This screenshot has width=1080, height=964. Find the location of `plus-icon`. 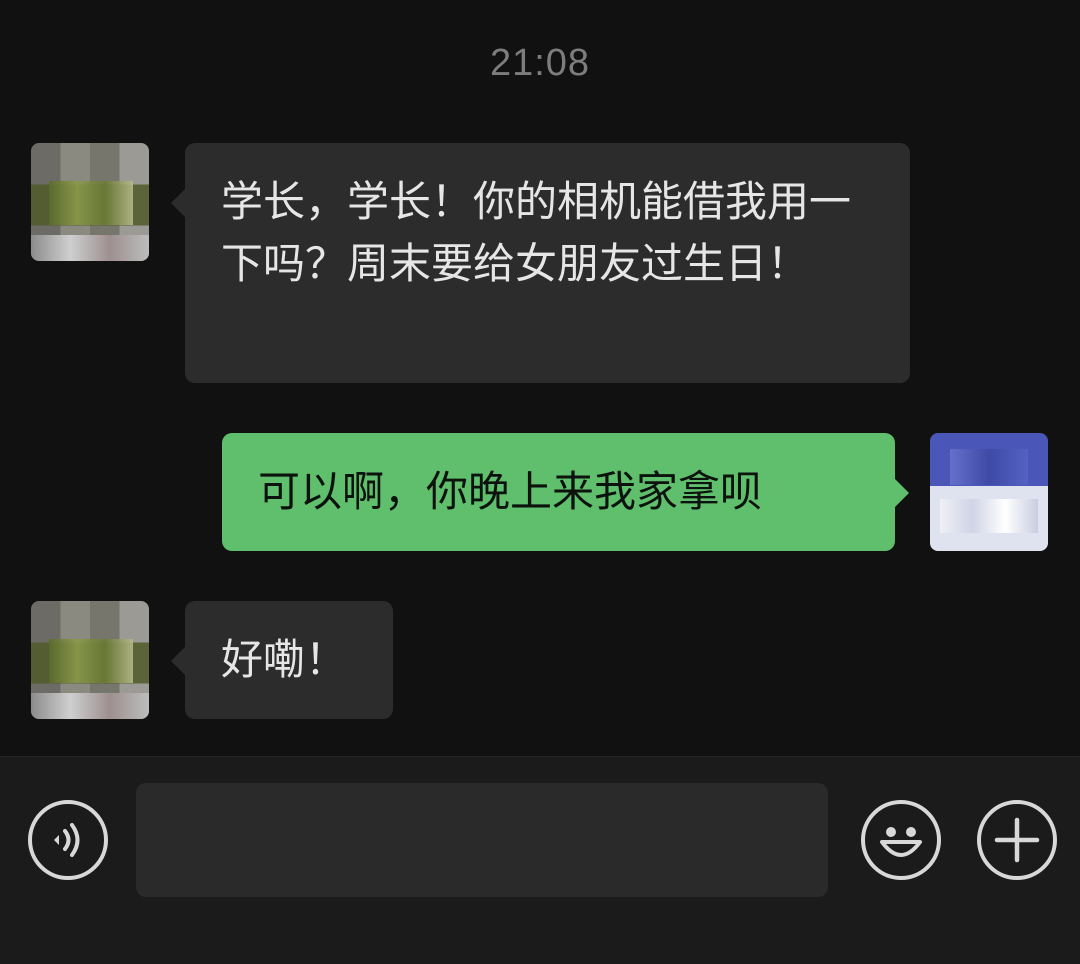

plus-icon is located at coordinates (1017, 840).